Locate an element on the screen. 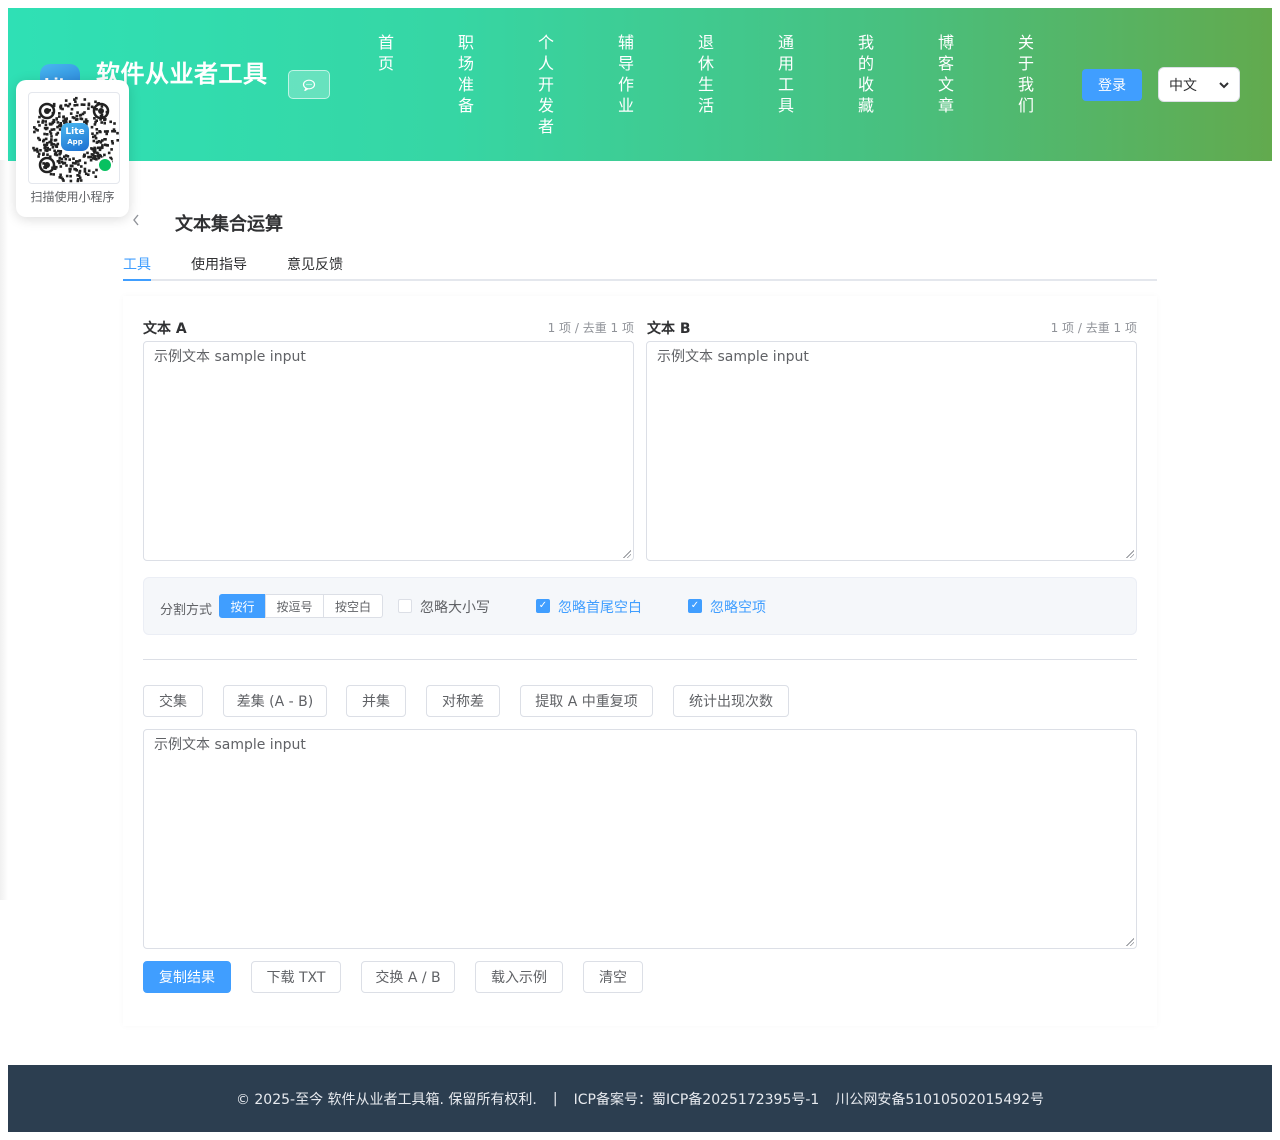  login-button: 登录 is located at coordinates (1112, 85).